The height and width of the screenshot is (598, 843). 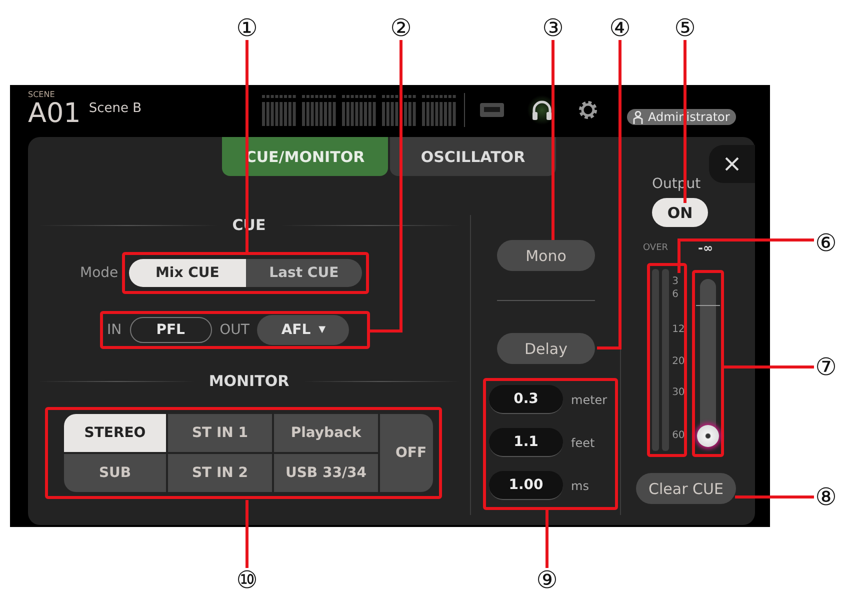 I want to click on callout-number: ⑧, so click(x=826, y=497).